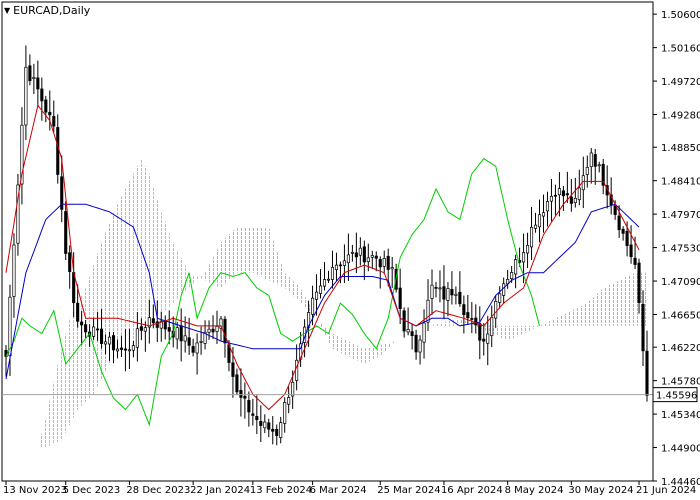  What do you see at coordinates (680, 215) in the screenshot?
I see `y-tick-label: 1.47970` at bounding box center [680, 215].